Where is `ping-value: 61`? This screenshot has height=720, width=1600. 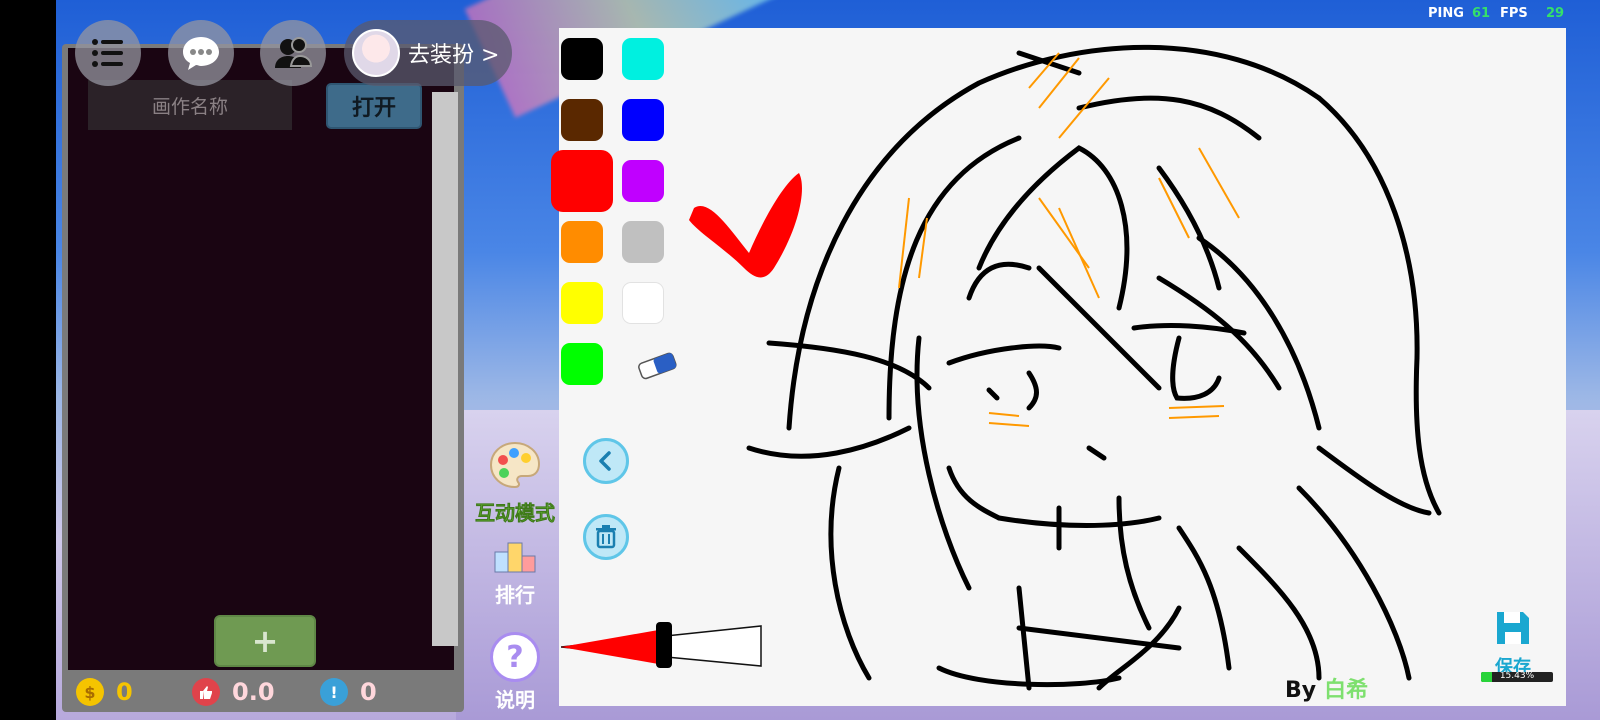 ping-value: 61 is located at coordinates (1481, 13).